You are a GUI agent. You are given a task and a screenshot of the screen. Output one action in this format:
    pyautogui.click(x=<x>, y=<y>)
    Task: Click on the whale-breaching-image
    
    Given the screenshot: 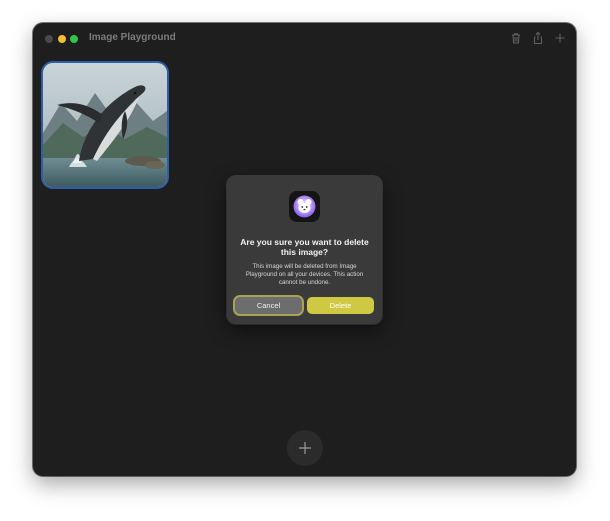 What is the action you would take?
    pyautogui.click(x=105, y=125)
    